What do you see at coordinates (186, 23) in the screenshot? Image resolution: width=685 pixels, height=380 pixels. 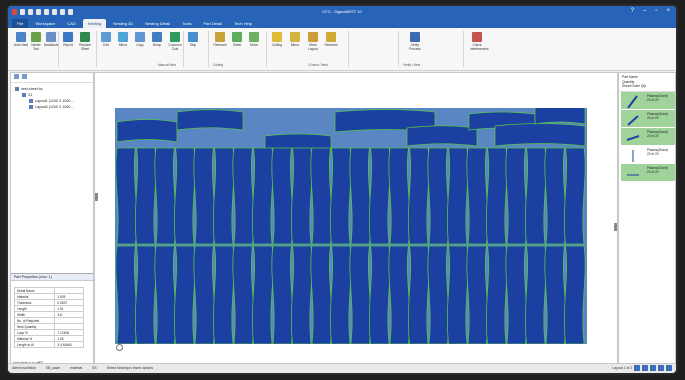 I see `tab-tools: Tools` at bounding box center [186, 23].